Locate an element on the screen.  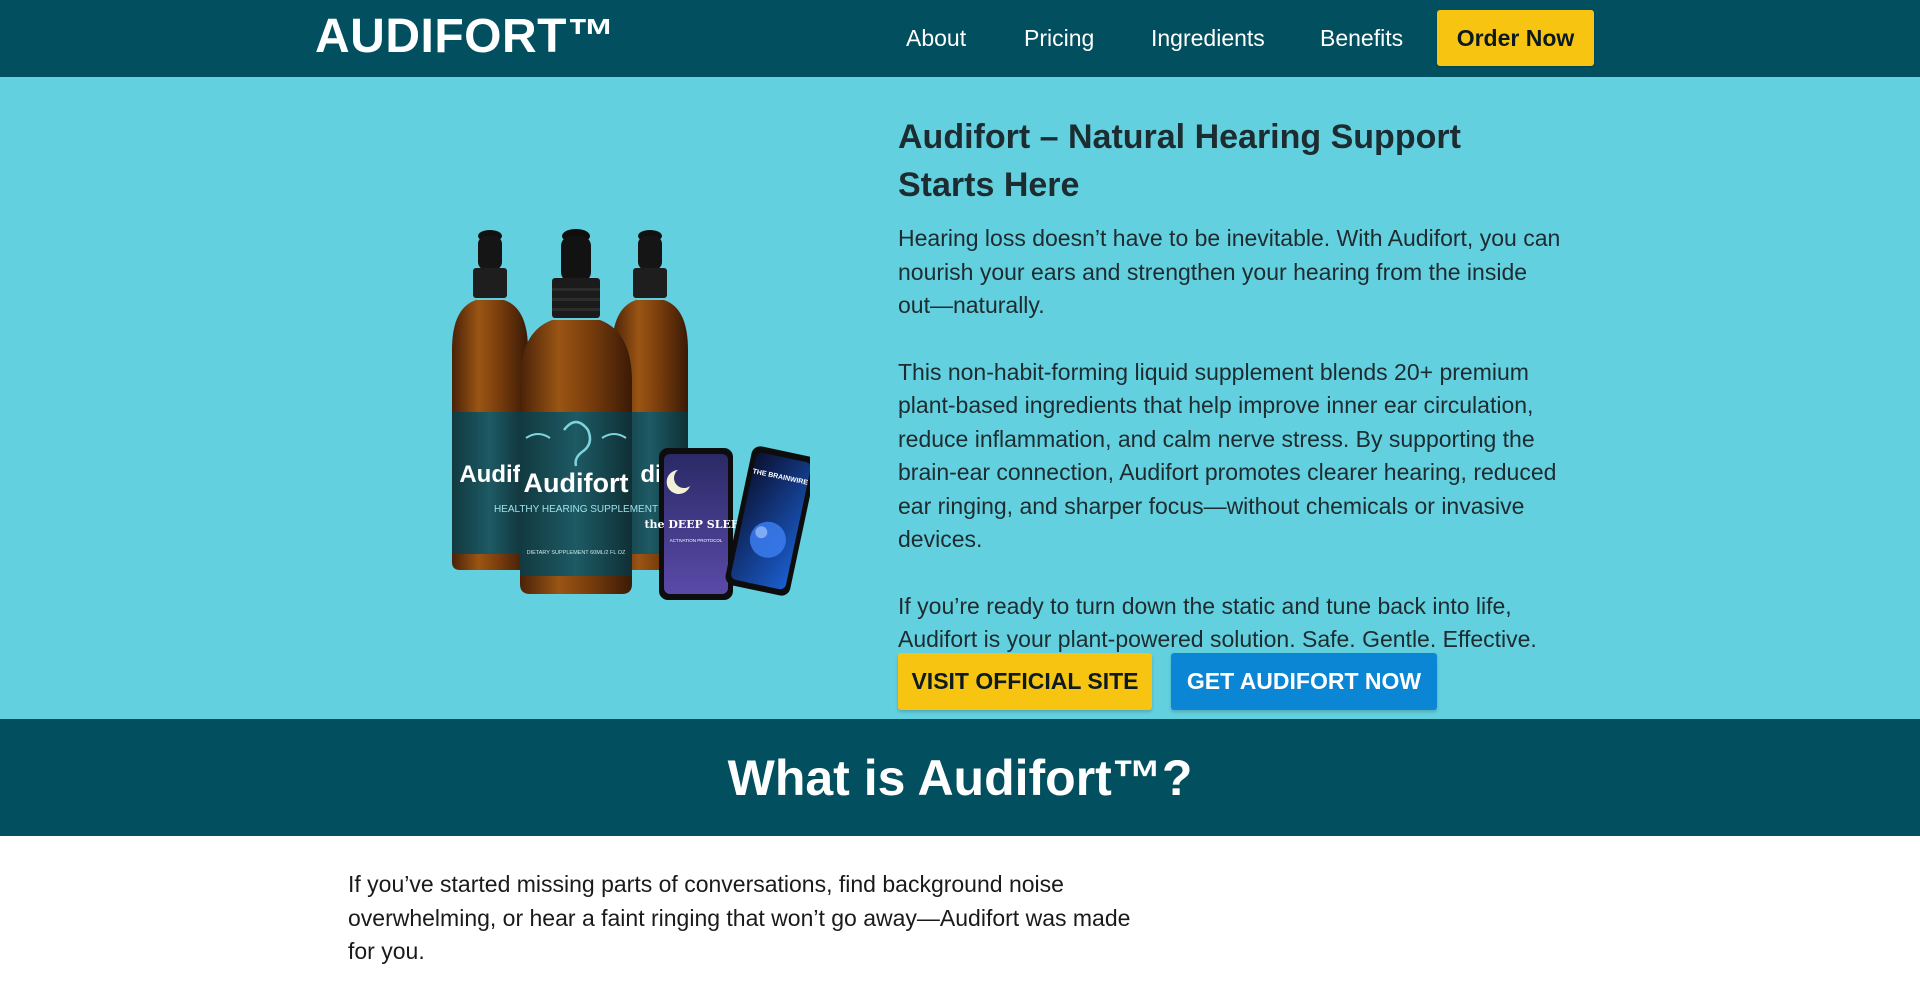
bonus-deep-sleep-title: the DEEP SLEEP is located at coordinates (695, 524).